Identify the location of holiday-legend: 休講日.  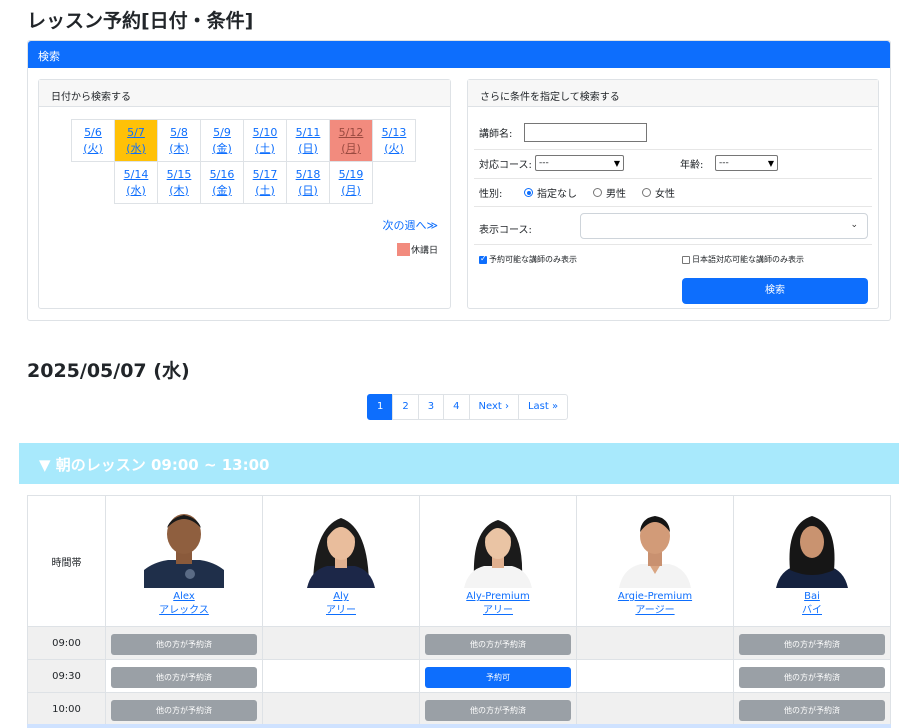
(417, 249).